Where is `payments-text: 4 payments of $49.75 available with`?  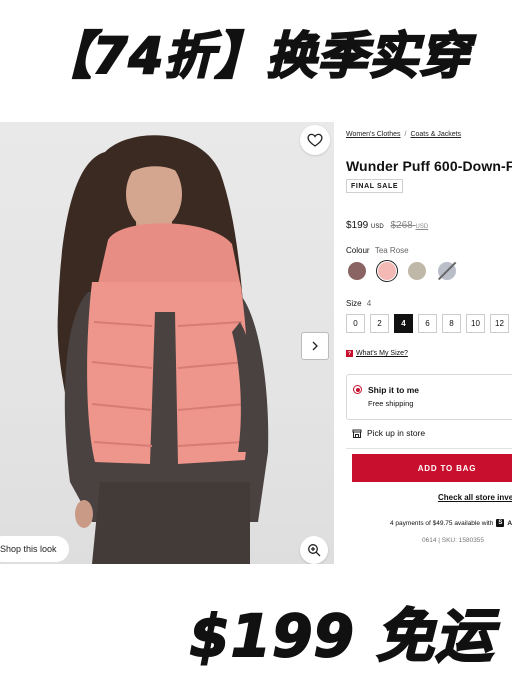 payments-text: 4 payments of $49.75 available with is located at coordinates (442, 523).